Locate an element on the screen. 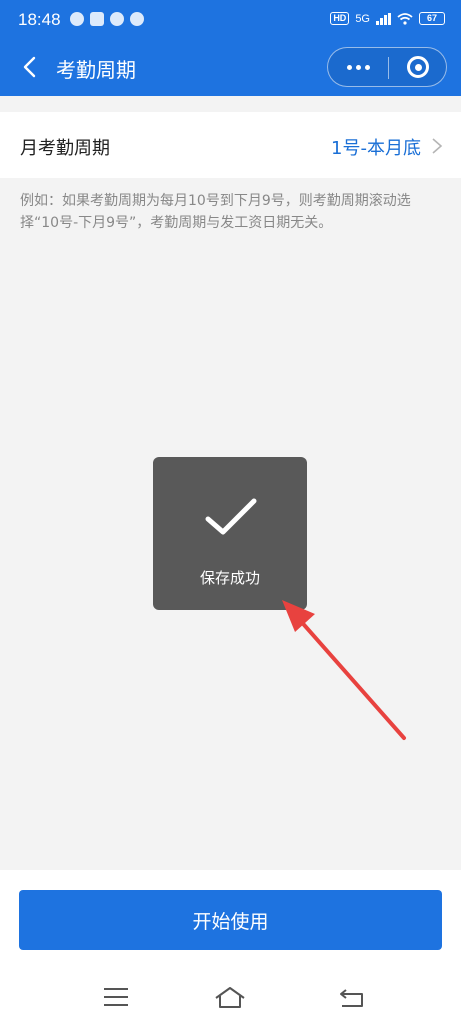  mini-program-capsule is located at coordinates (387, 67).